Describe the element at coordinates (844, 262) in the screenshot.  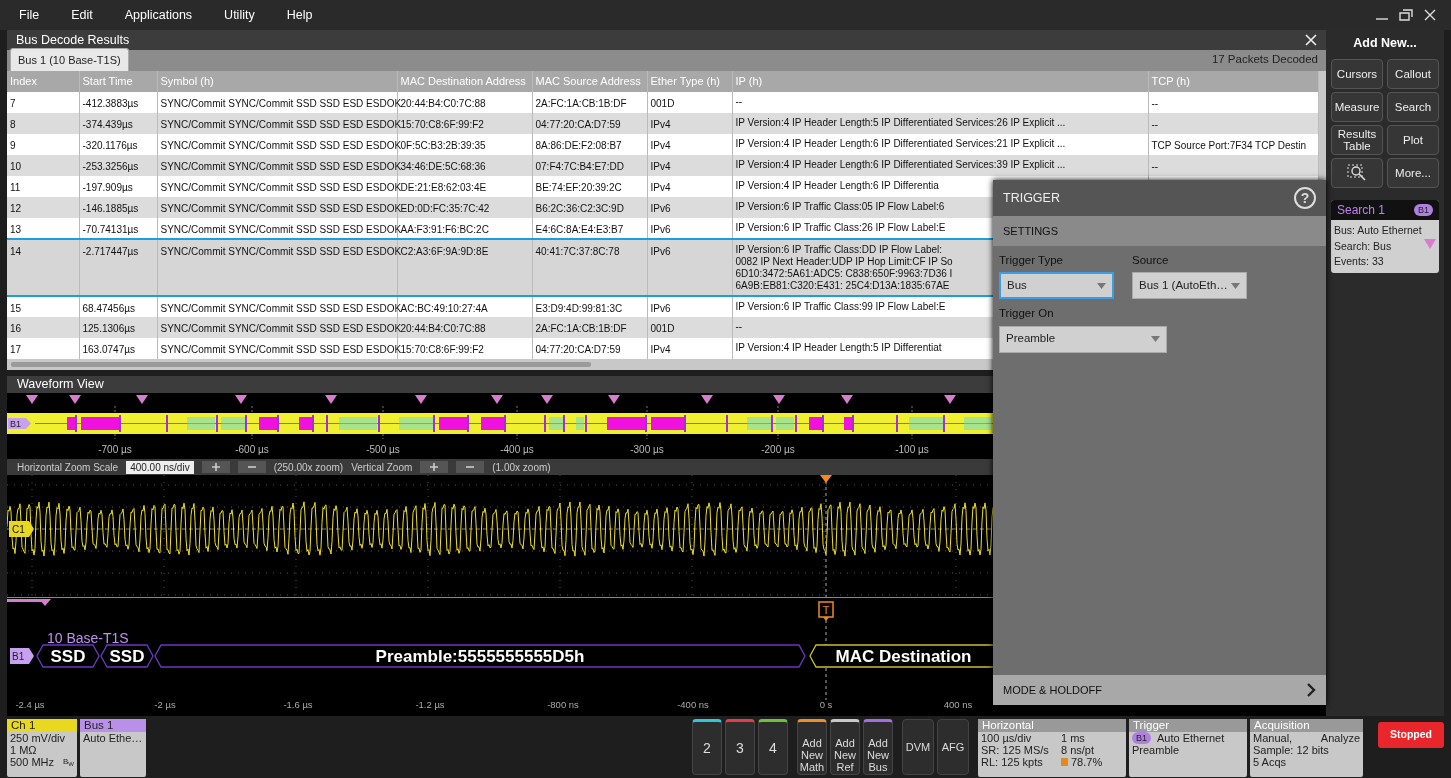
I see `table-cell: 0082 IP Next Header:UDP IP Hop Limit:CF IP So` at that location.